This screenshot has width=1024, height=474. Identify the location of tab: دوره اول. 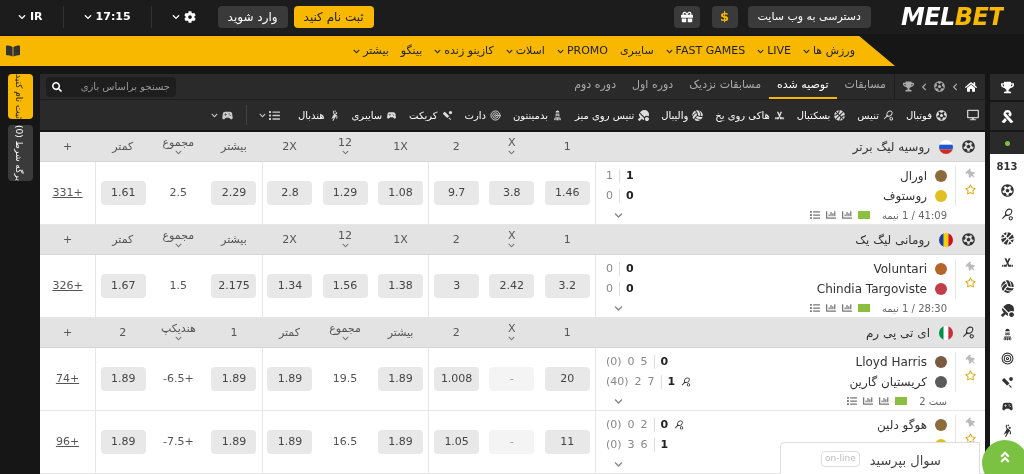
(653, 86).